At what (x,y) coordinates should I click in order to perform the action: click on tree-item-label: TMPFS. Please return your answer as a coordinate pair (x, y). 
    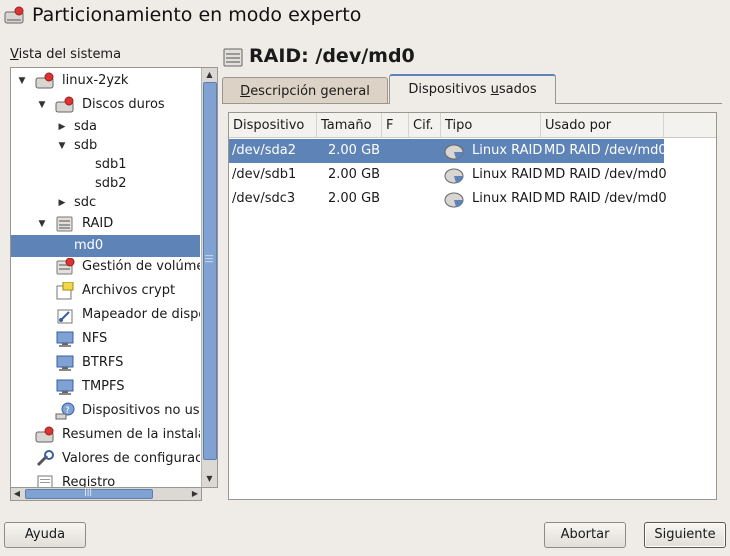
    Looking at the image, I should click on (103, 386).